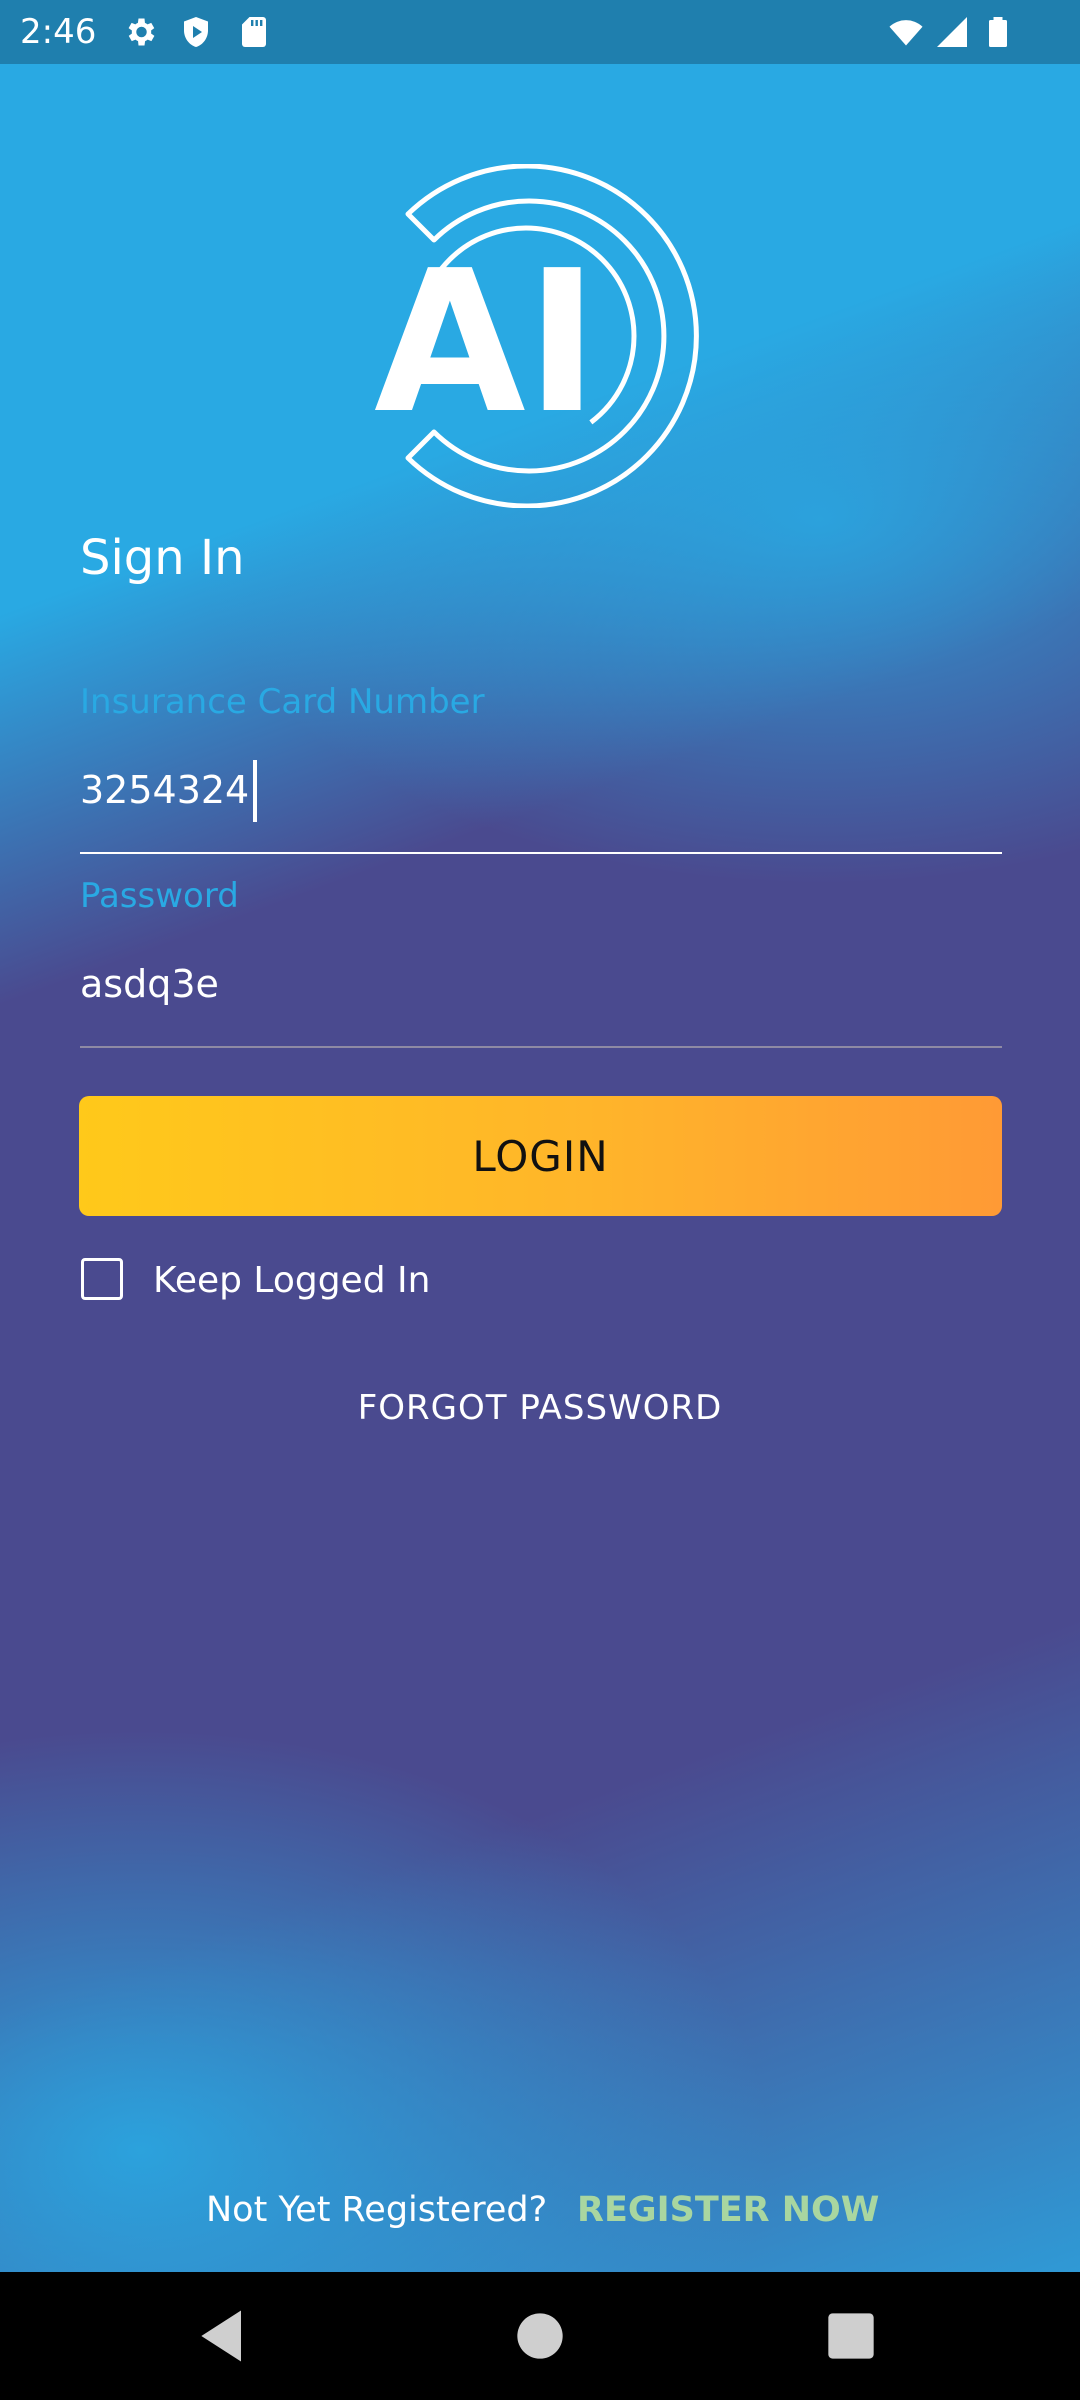 The width and height of the screenshot is (1080, 2400). Describe the element at coordinates (255, 791) in the screenshot. I see `text-cursor` at that location.